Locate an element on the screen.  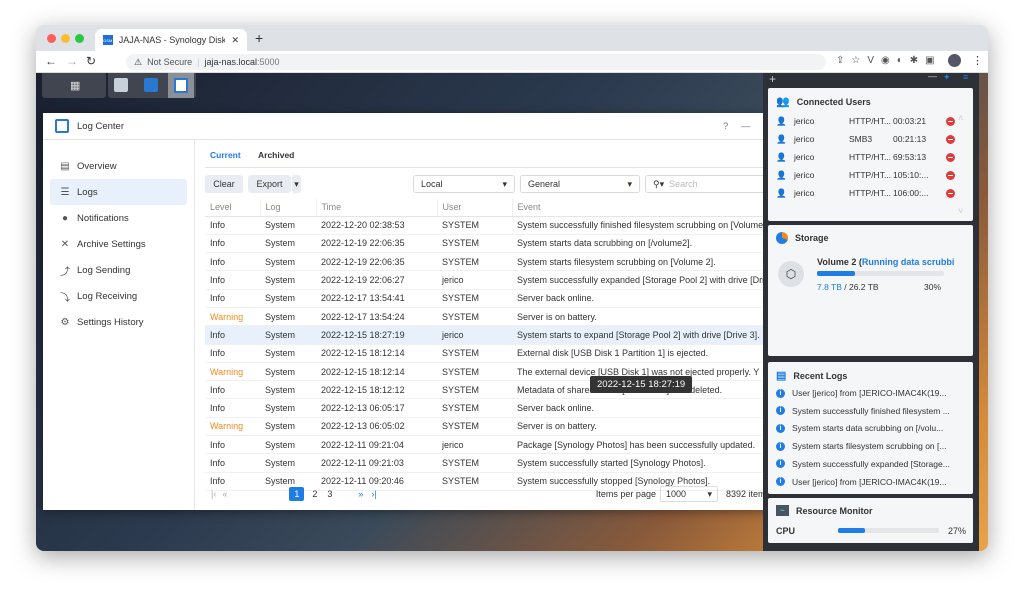
items-per-page-select: 1000 ▾ is located at coordinates (688, 494).